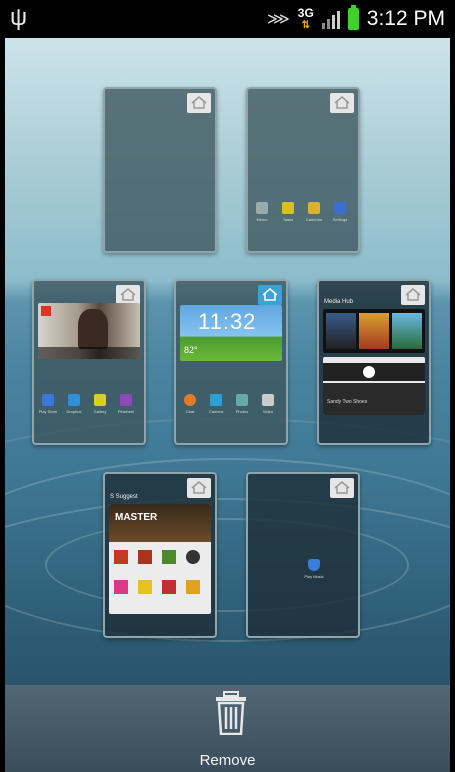 The width and height of the screenshot is (455, 772). Describe the element at coordinates (374, 331) in the screenshot. I see `media-hub-widget` at that location.